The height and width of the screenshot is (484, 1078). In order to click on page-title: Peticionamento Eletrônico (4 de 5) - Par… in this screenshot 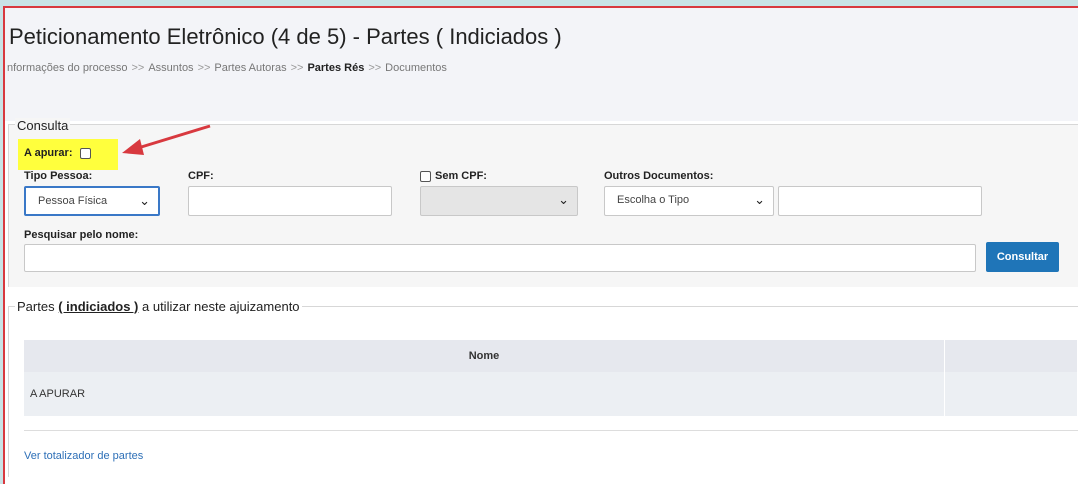, I will do `click(285, 36)`.